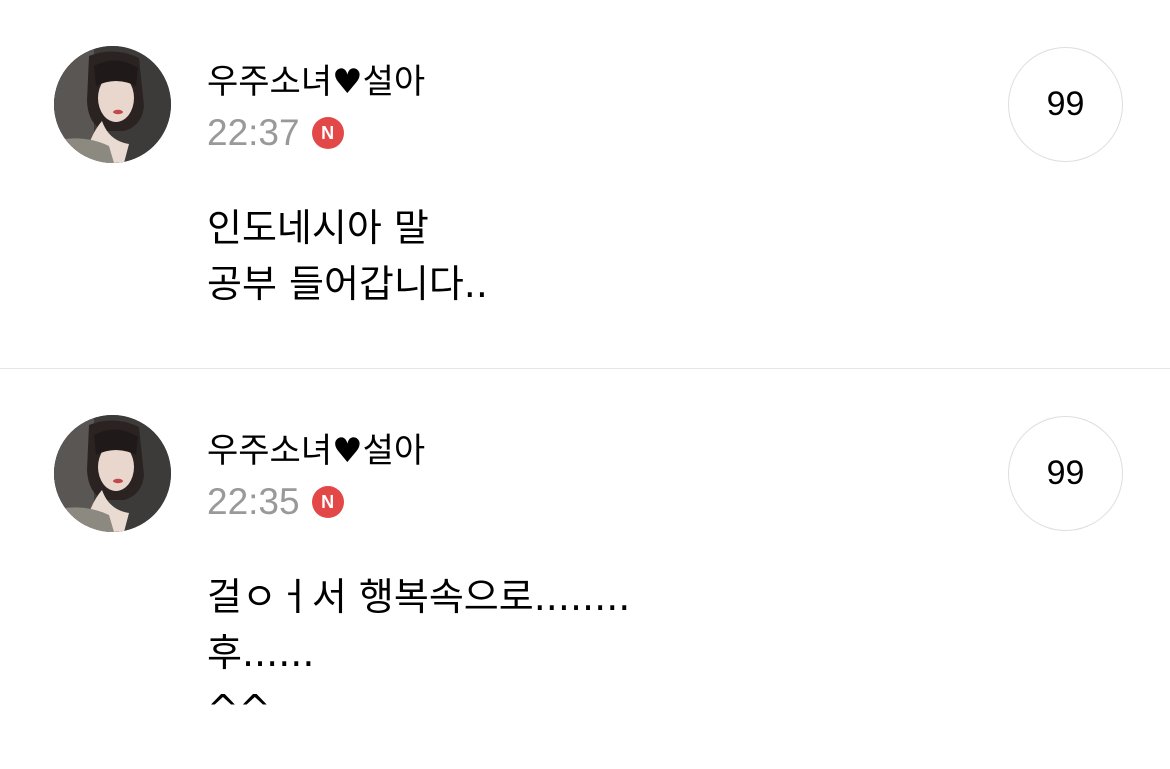  I want to click on post-time: 22:35, so click(253, 501).